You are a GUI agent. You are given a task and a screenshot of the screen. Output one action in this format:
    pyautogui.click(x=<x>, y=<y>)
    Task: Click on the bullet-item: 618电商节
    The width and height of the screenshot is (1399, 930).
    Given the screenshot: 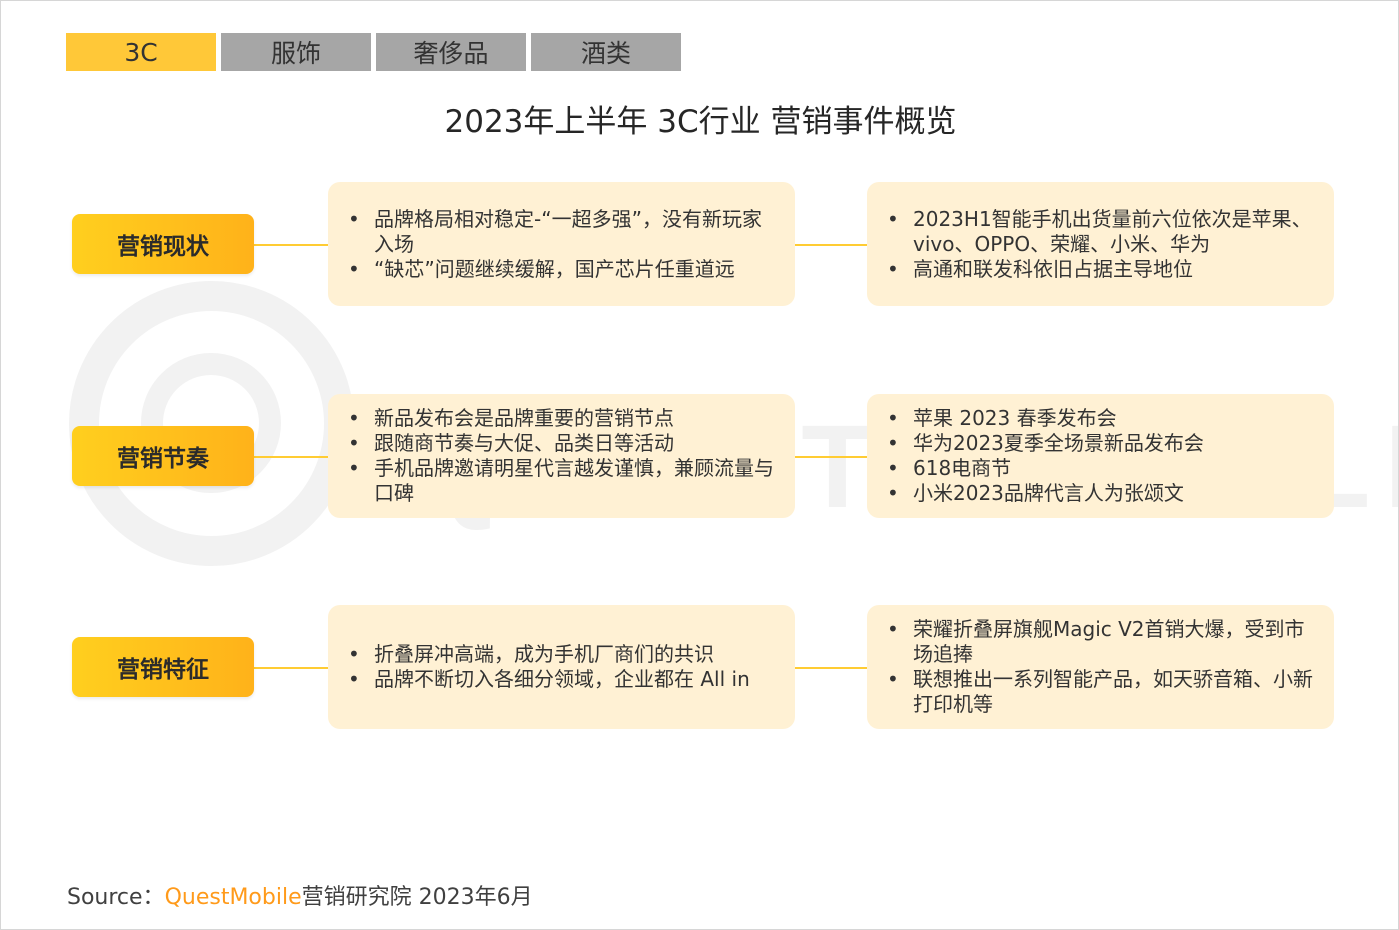 What is the action you would take?
    pyautogui.click(x=1099, y=468)
    